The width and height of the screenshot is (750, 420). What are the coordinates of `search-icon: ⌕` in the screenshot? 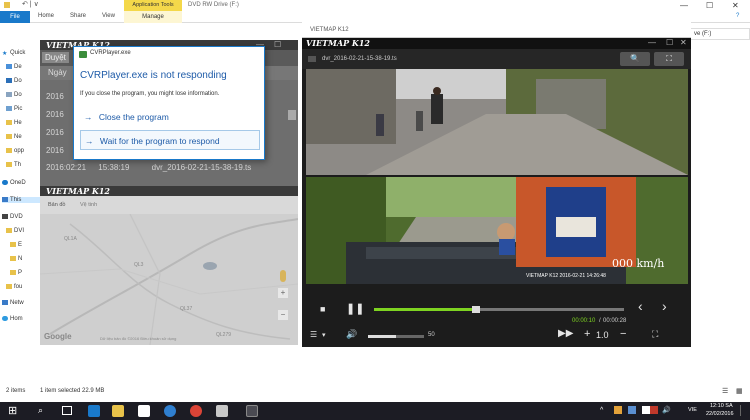 It's located at (40, 410).